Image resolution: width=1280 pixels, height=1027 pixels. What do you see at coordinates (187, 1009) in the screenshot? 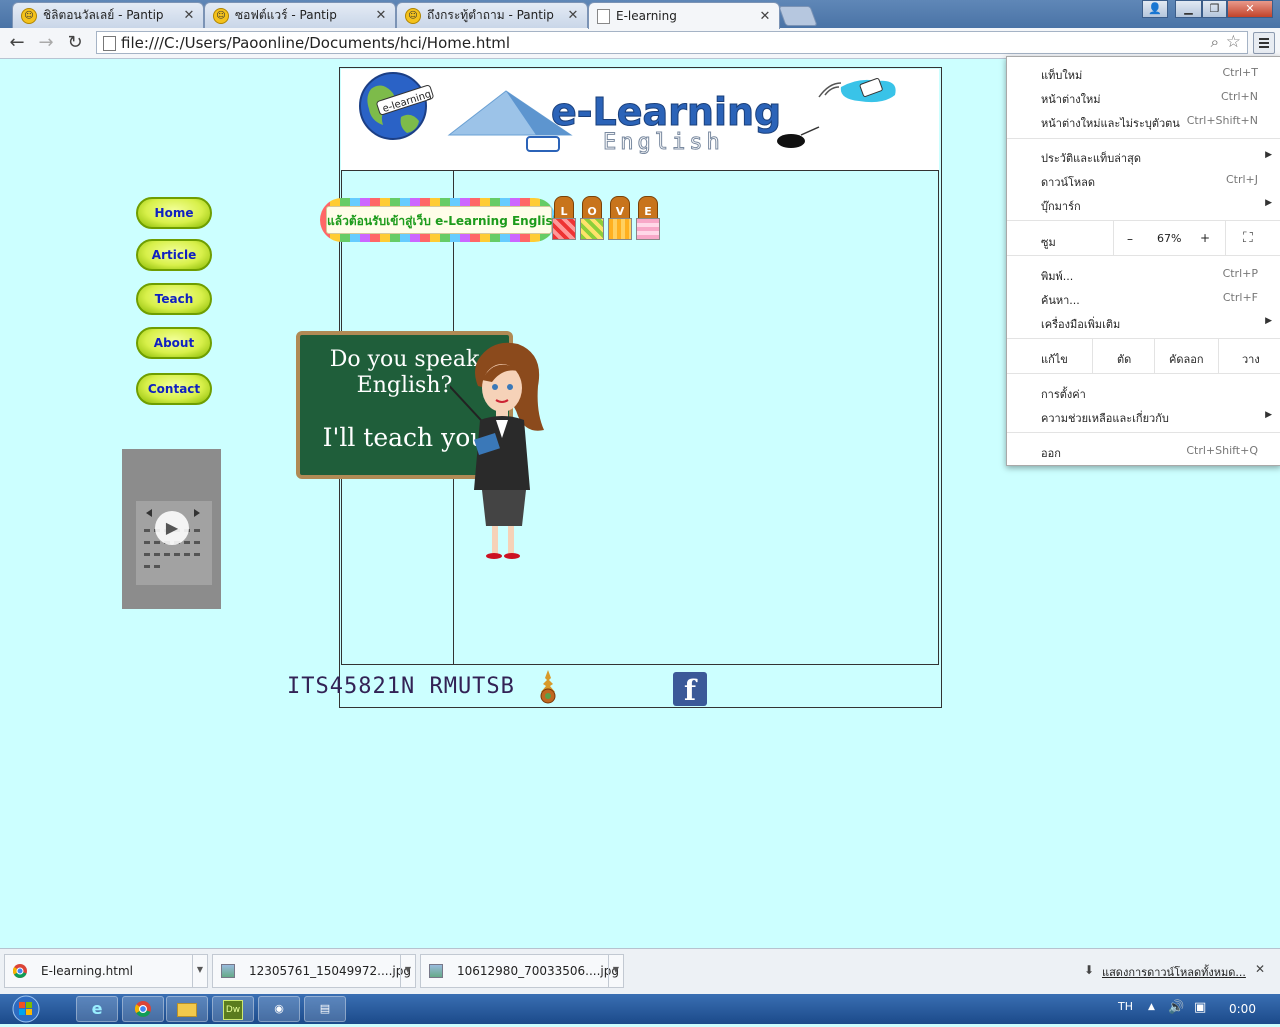
I see `file-explorer-icon` at bounding box center [187, 1009].